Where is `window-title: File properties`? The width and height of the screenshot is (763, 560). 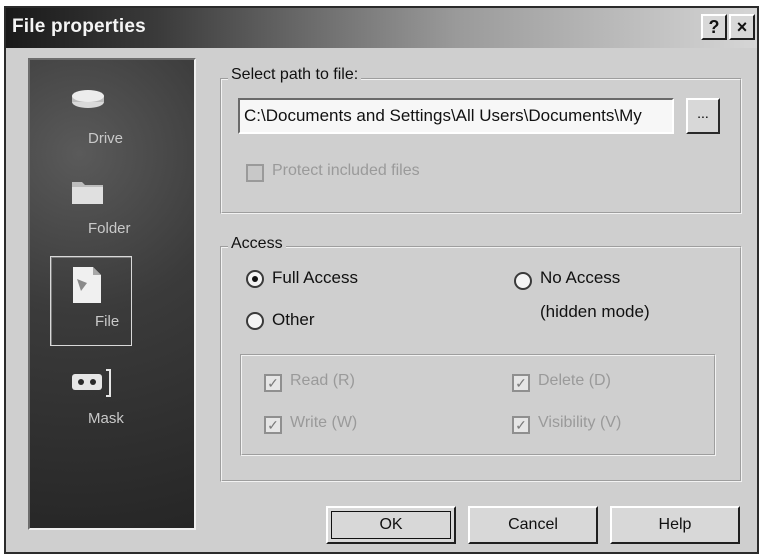 window-title: File properties is located at coordinates (79, 26).